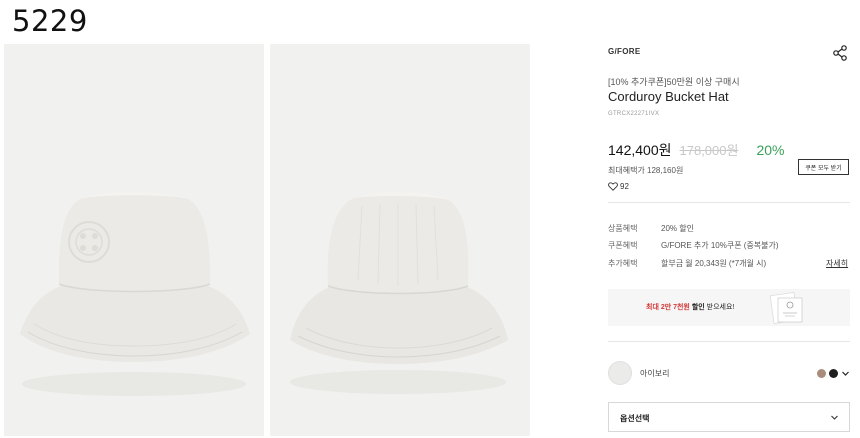  I want to click on banner-bold: 할인, so click(698, 307).